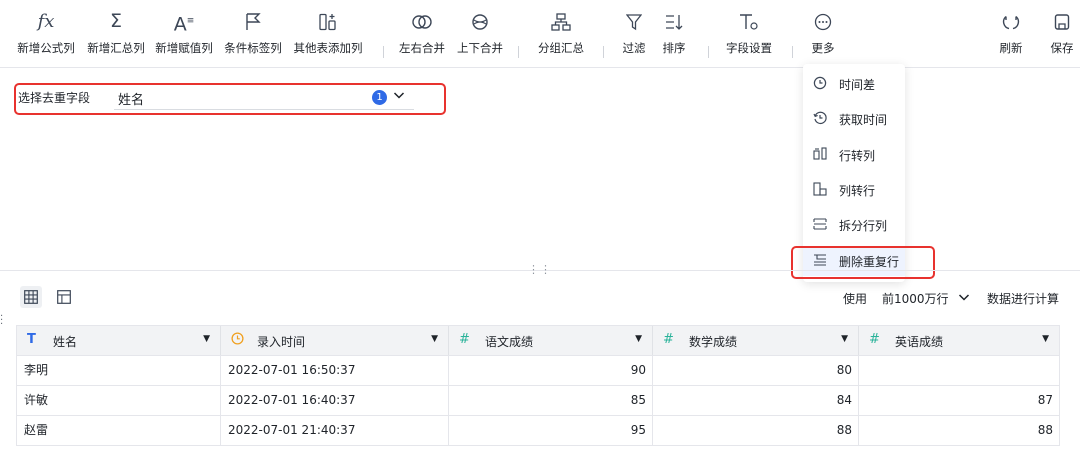 The image size is (1080, 456). I want to click on menu-item-column-to-row: 列转行, so click(854, 190).